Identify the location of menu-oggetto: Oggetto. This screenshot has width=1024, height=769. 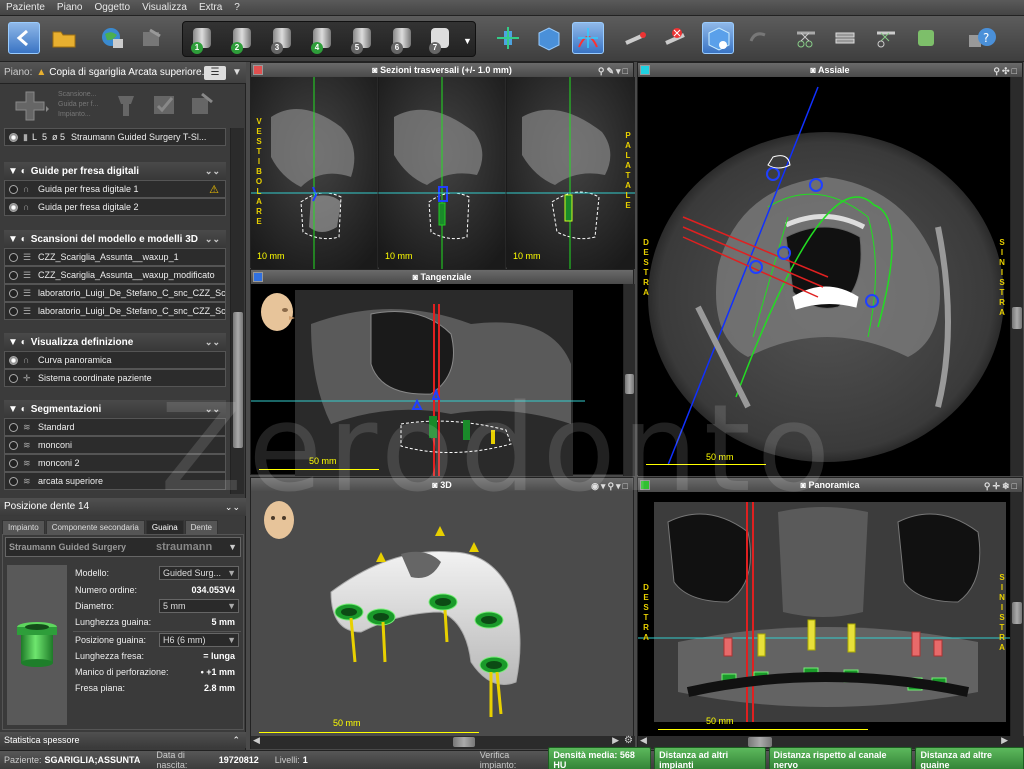
(113, 7).